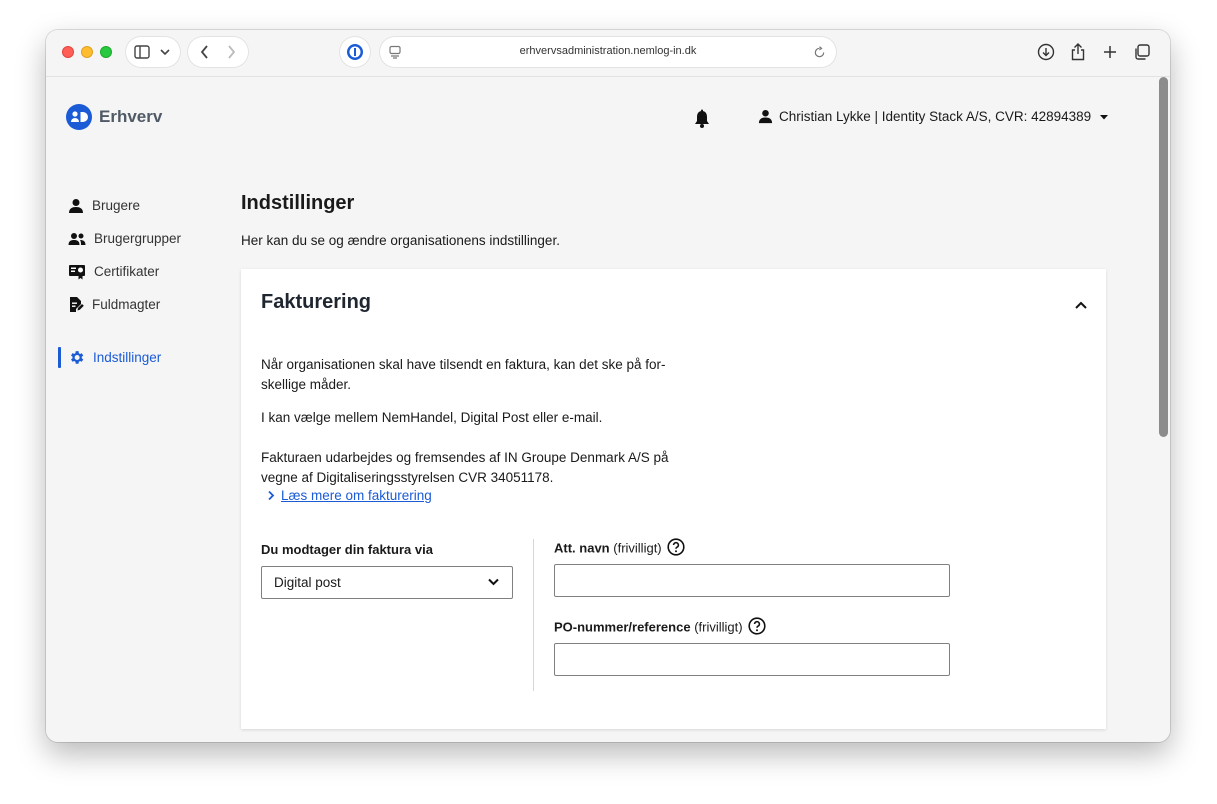 The height and width of the screenshot is (804, 1217). Describe the element at coordinates (1104, 116) in the screenshot. I see `caret-down-icon` at that location.